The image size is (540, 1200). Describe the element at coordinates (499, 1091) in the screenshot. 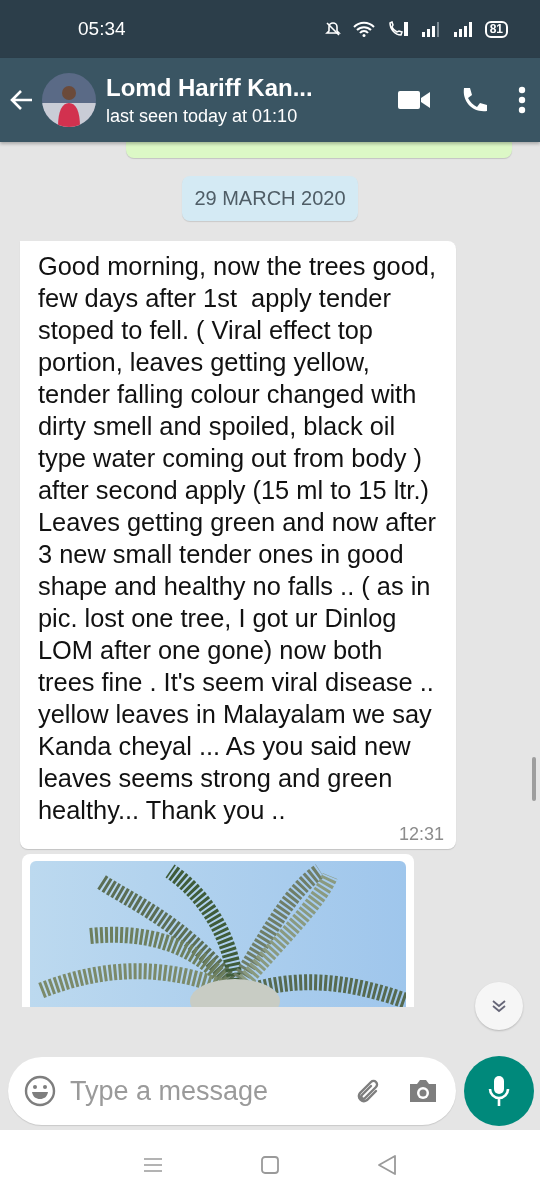

I see `microphone-icon` at that location.